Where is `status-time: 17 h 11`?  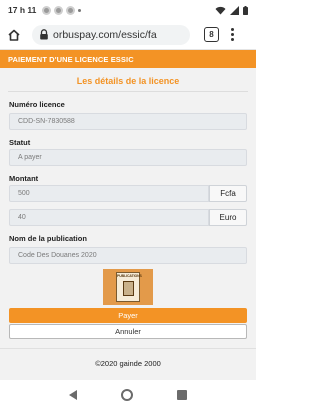 status-time: 17 h 11 is located at coordinates (22, 10).